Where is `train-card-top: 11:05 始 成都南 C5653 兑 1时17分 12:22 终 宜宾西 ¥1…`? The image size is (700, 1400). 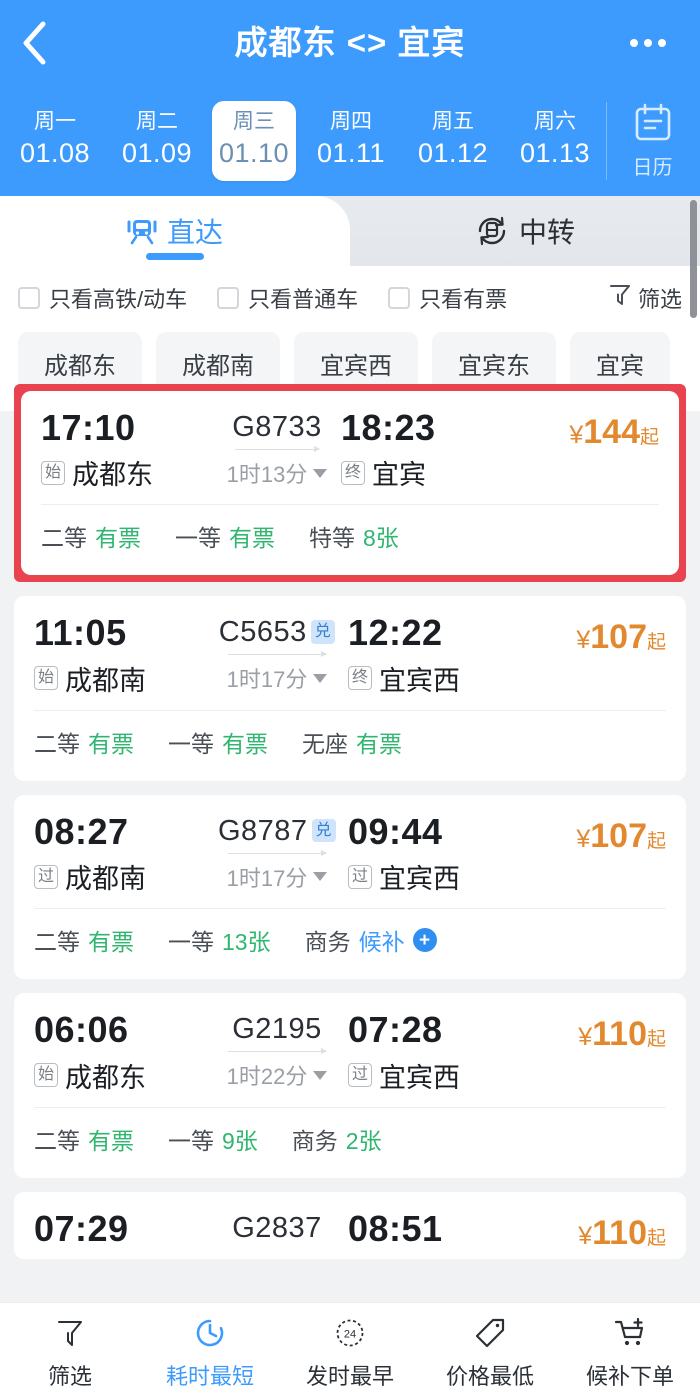 train-card-top: 11:05 始 成都南 C5653 兑 1时17分 12:22 终 宜宾西 ¥1… is located at coordinates (350, 654).